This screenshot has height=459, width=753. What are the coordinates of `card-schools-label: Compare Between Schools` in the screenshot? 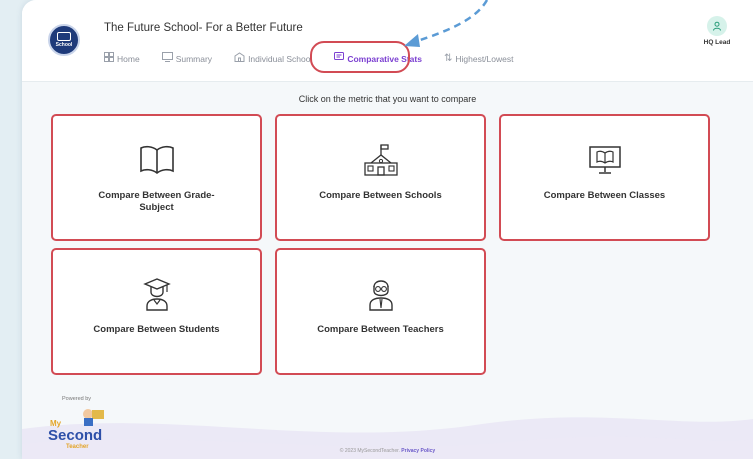 It's located at (380, 195).